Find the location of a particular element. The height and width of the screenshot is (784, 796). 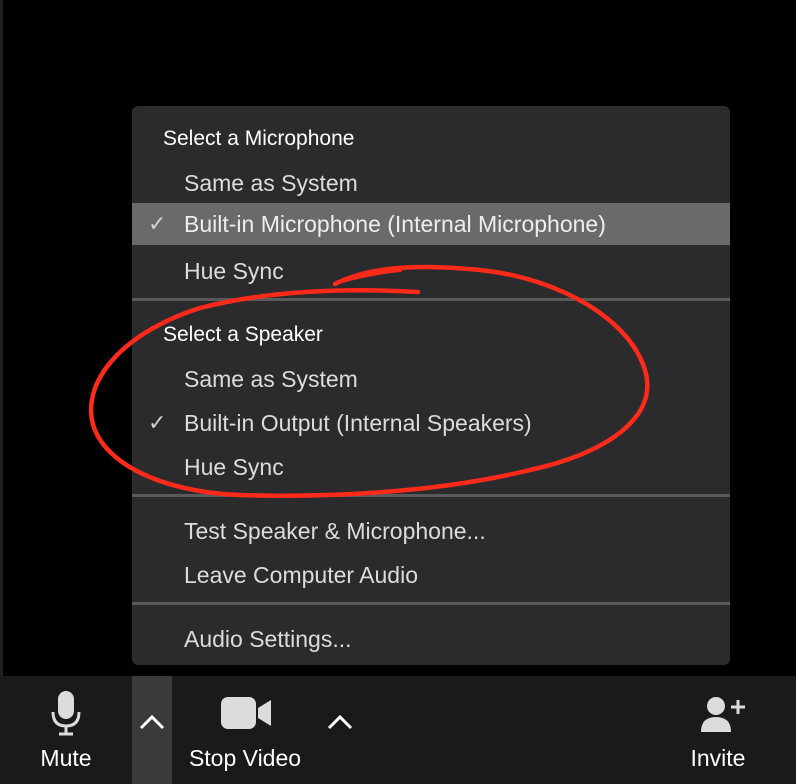

mic-option-hue-sync: Hue Sync is located at coordinates (431, 271).